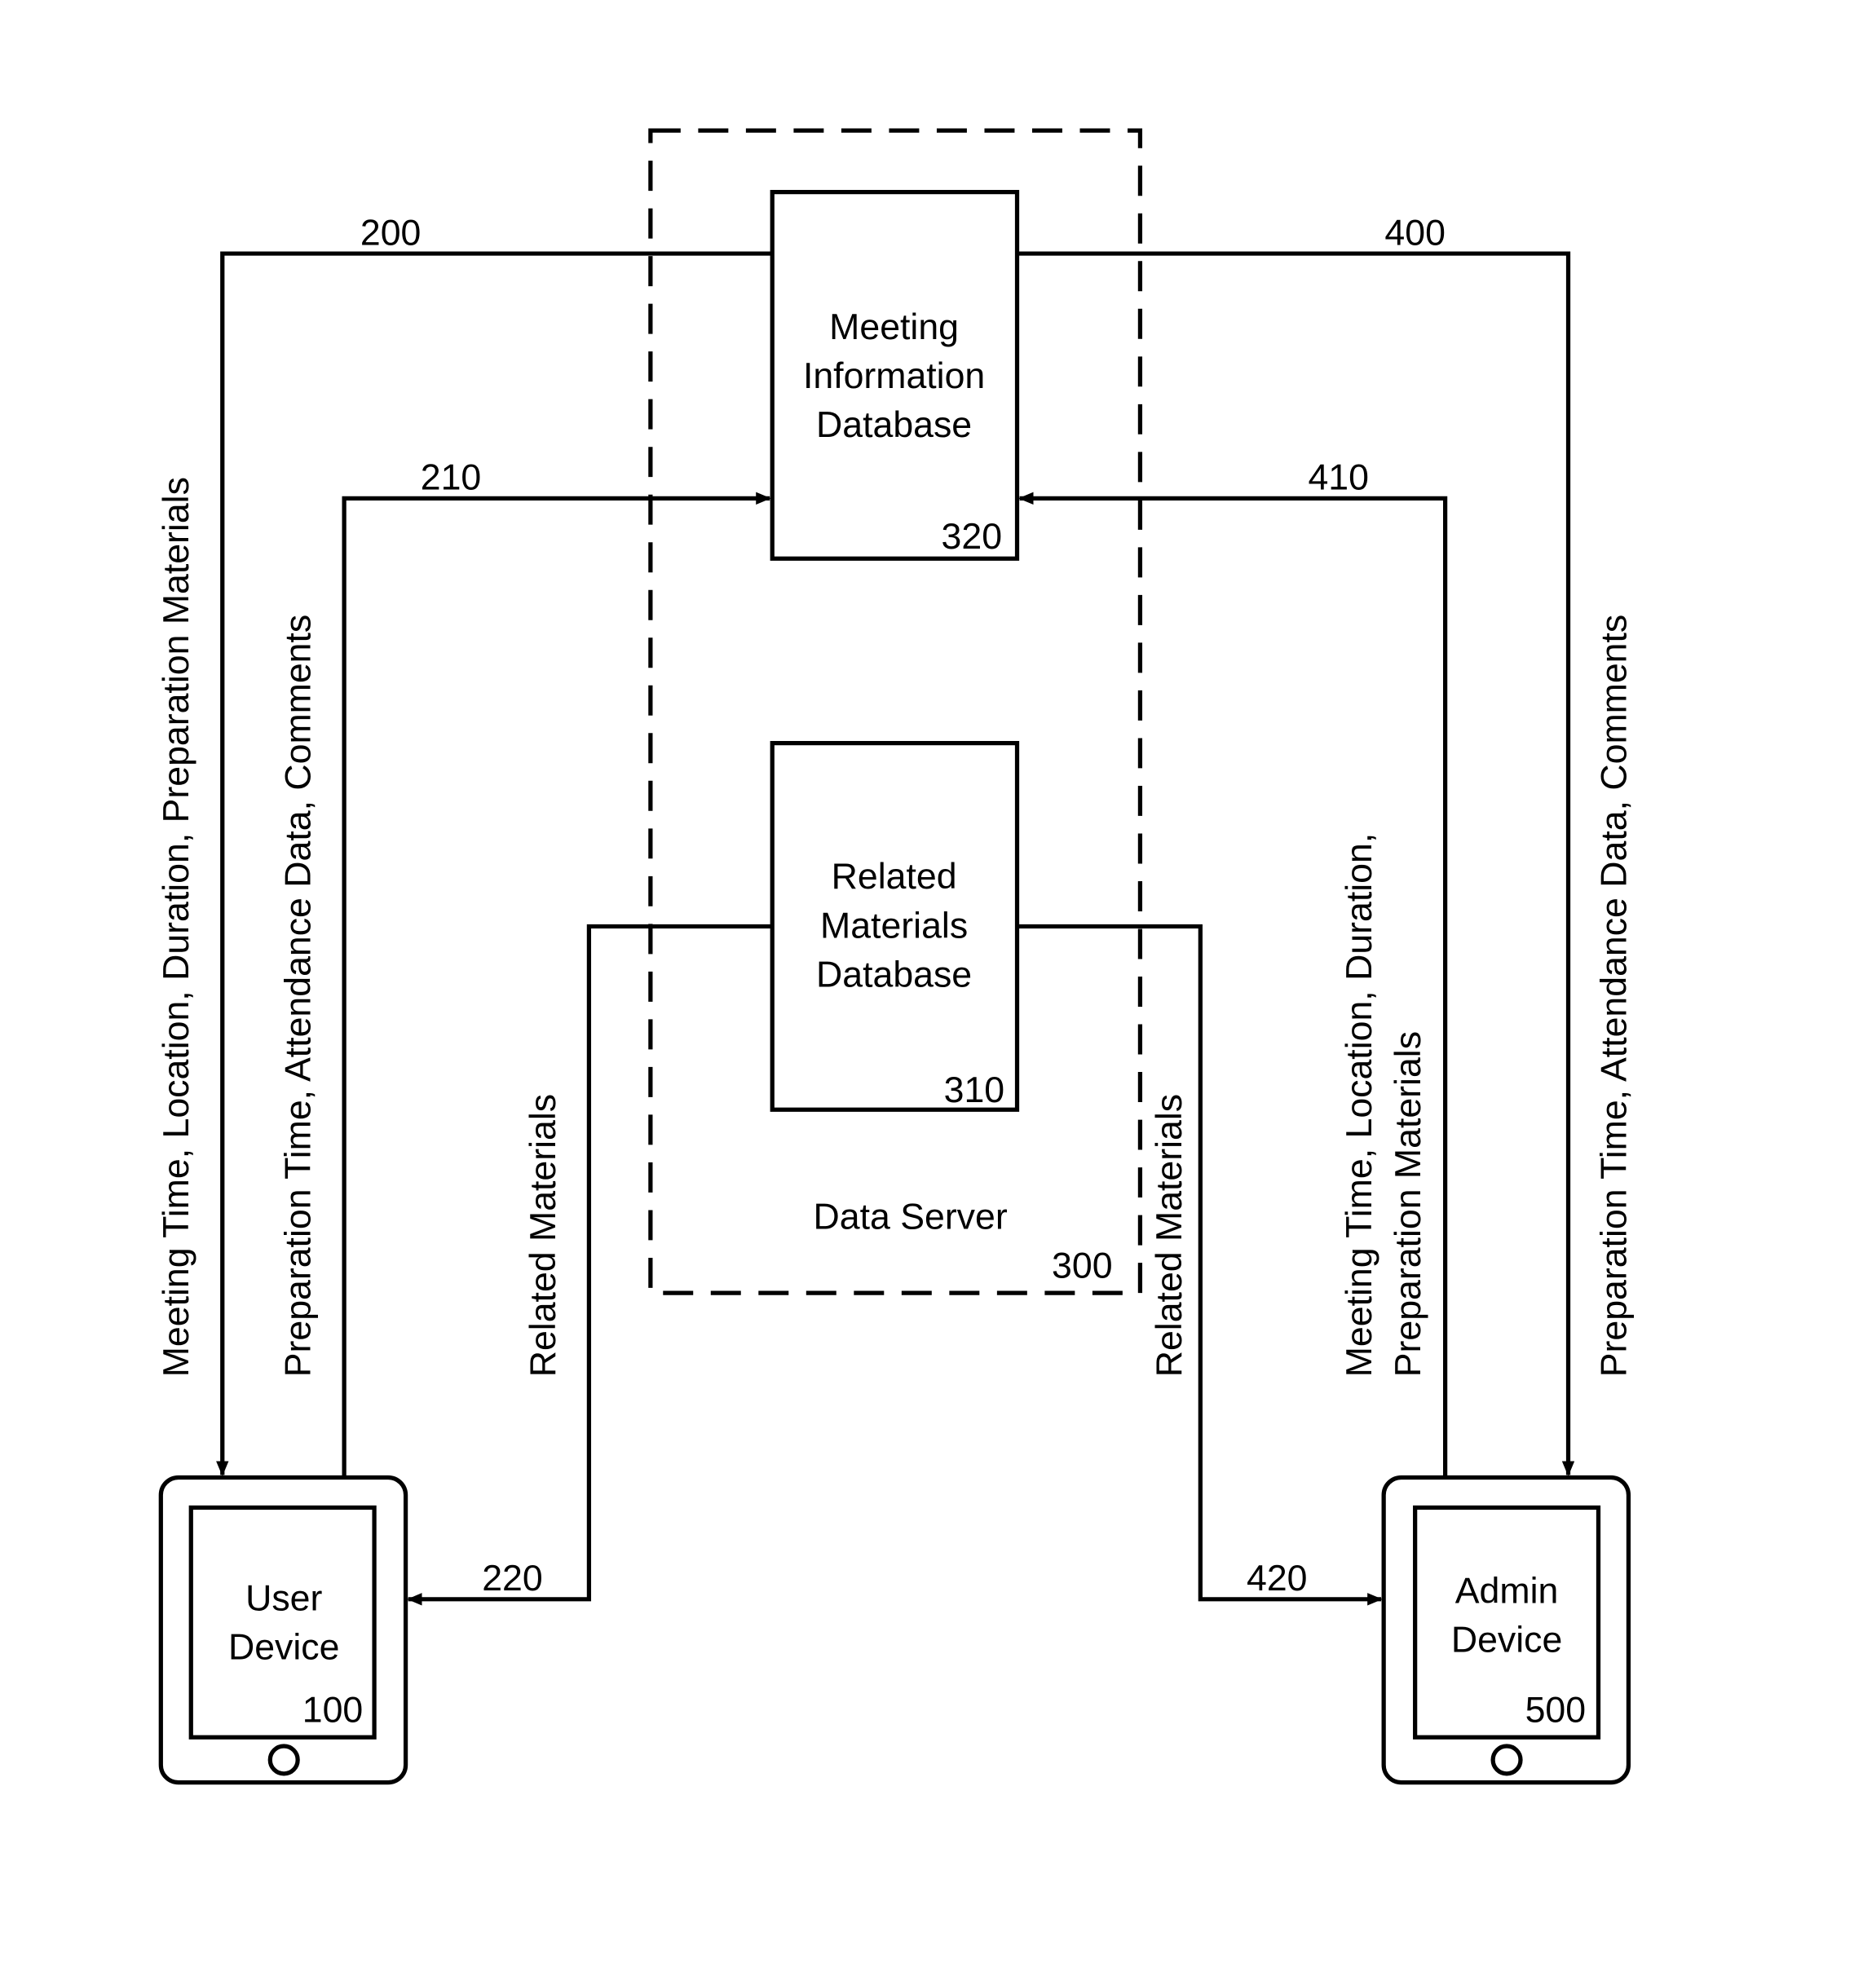  What do you see at coordinates (332, 1711) in the screenshot?
I see `user-device-ref: 100` at bounding box center [332, 1711].